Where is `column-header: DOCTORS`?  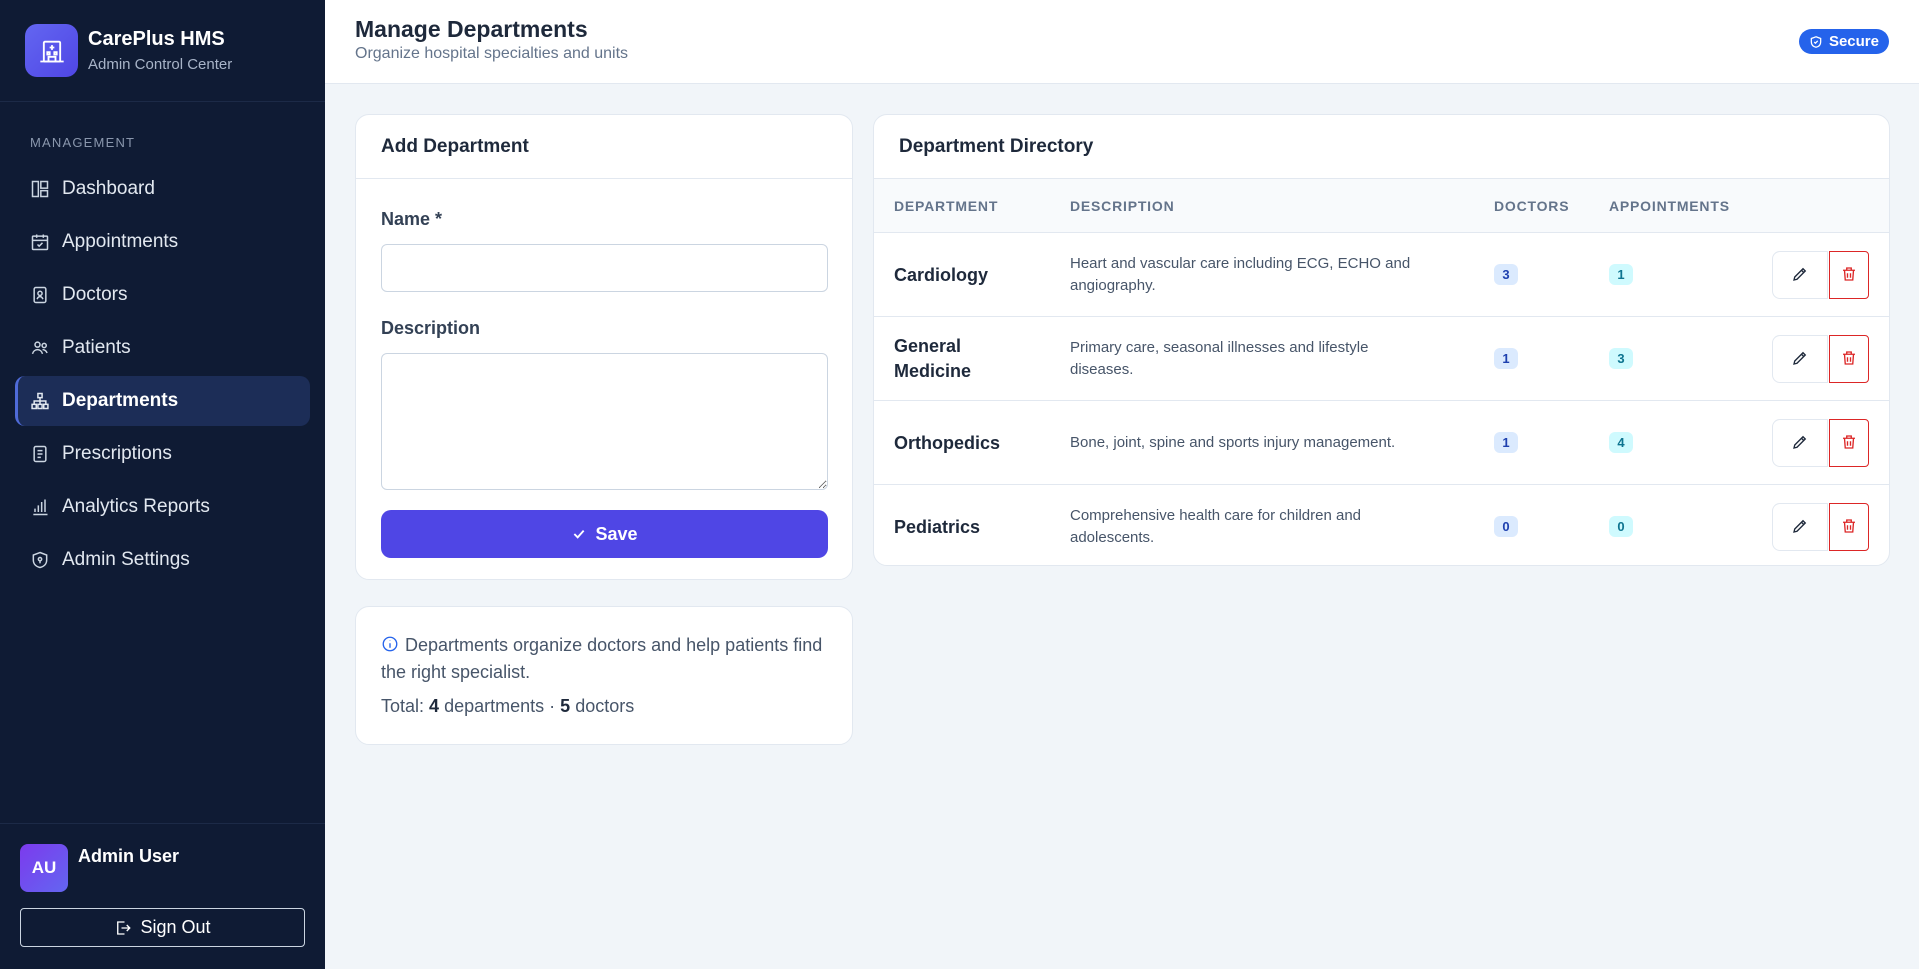 column-header: DOCTORS is located at coordinates (1532, 206).